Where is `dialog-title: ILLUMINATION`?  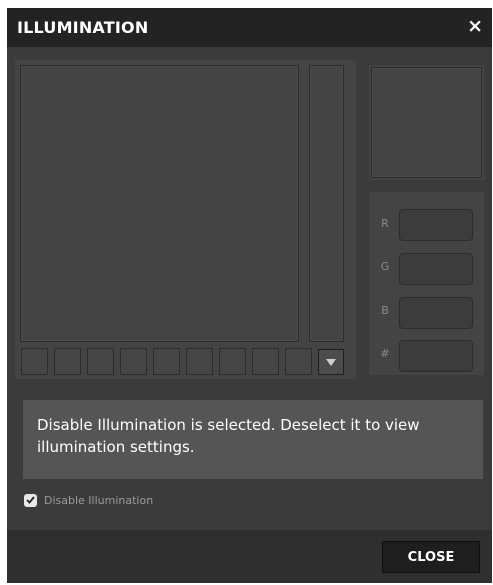 dialog-title: ILLUMINATION is located at coordinates (83, 27).